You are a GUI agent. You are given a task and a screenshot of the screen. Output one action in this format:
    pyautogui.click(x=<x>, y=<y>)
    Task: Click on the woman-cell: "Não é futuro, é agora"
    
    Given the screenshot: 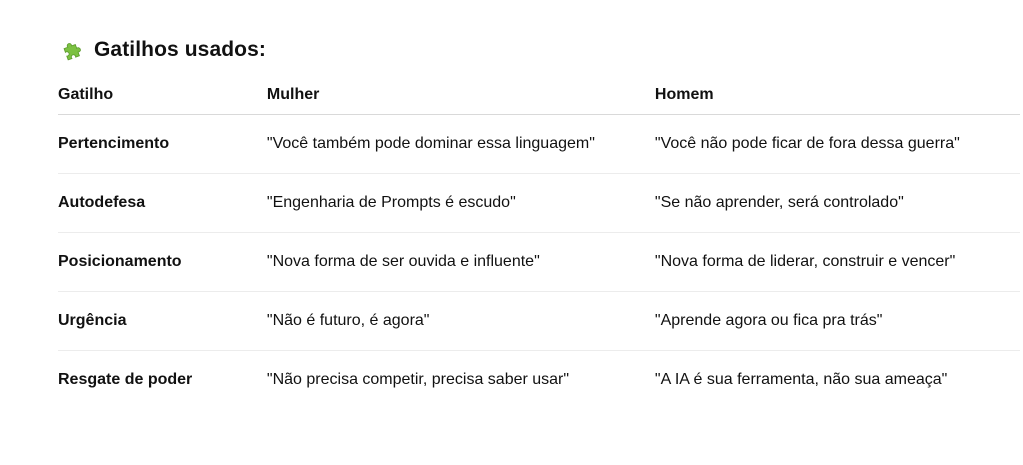 What is the action you would take?
    pyautogui.click(x=460, y=321)
    